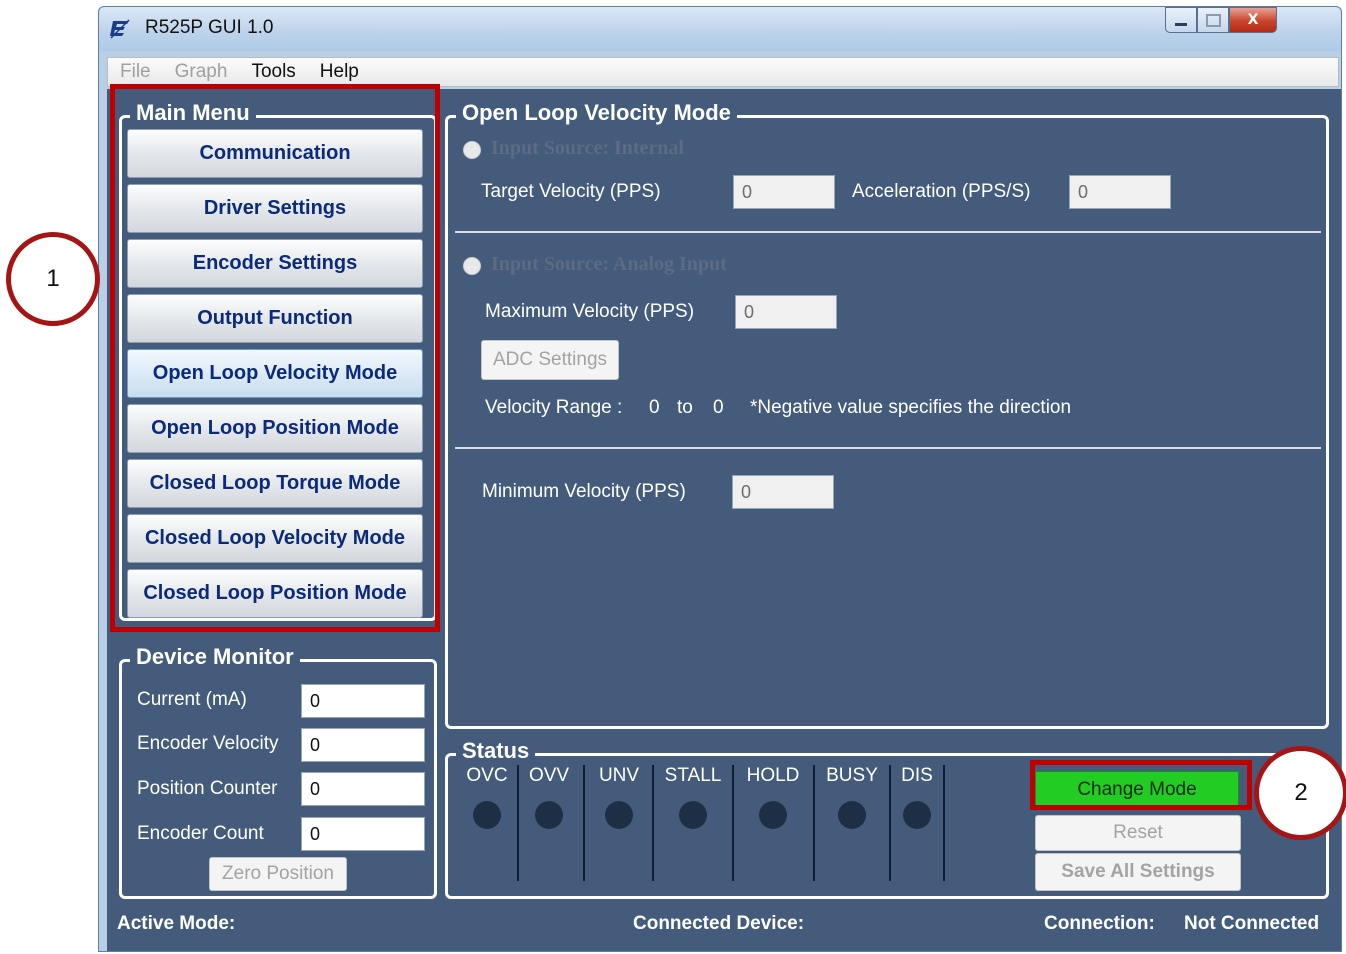  What do you see at coordinates (654, 407) in the screenshot?
I see `velocity-range-from: 0` at bounding box center [654, 407].